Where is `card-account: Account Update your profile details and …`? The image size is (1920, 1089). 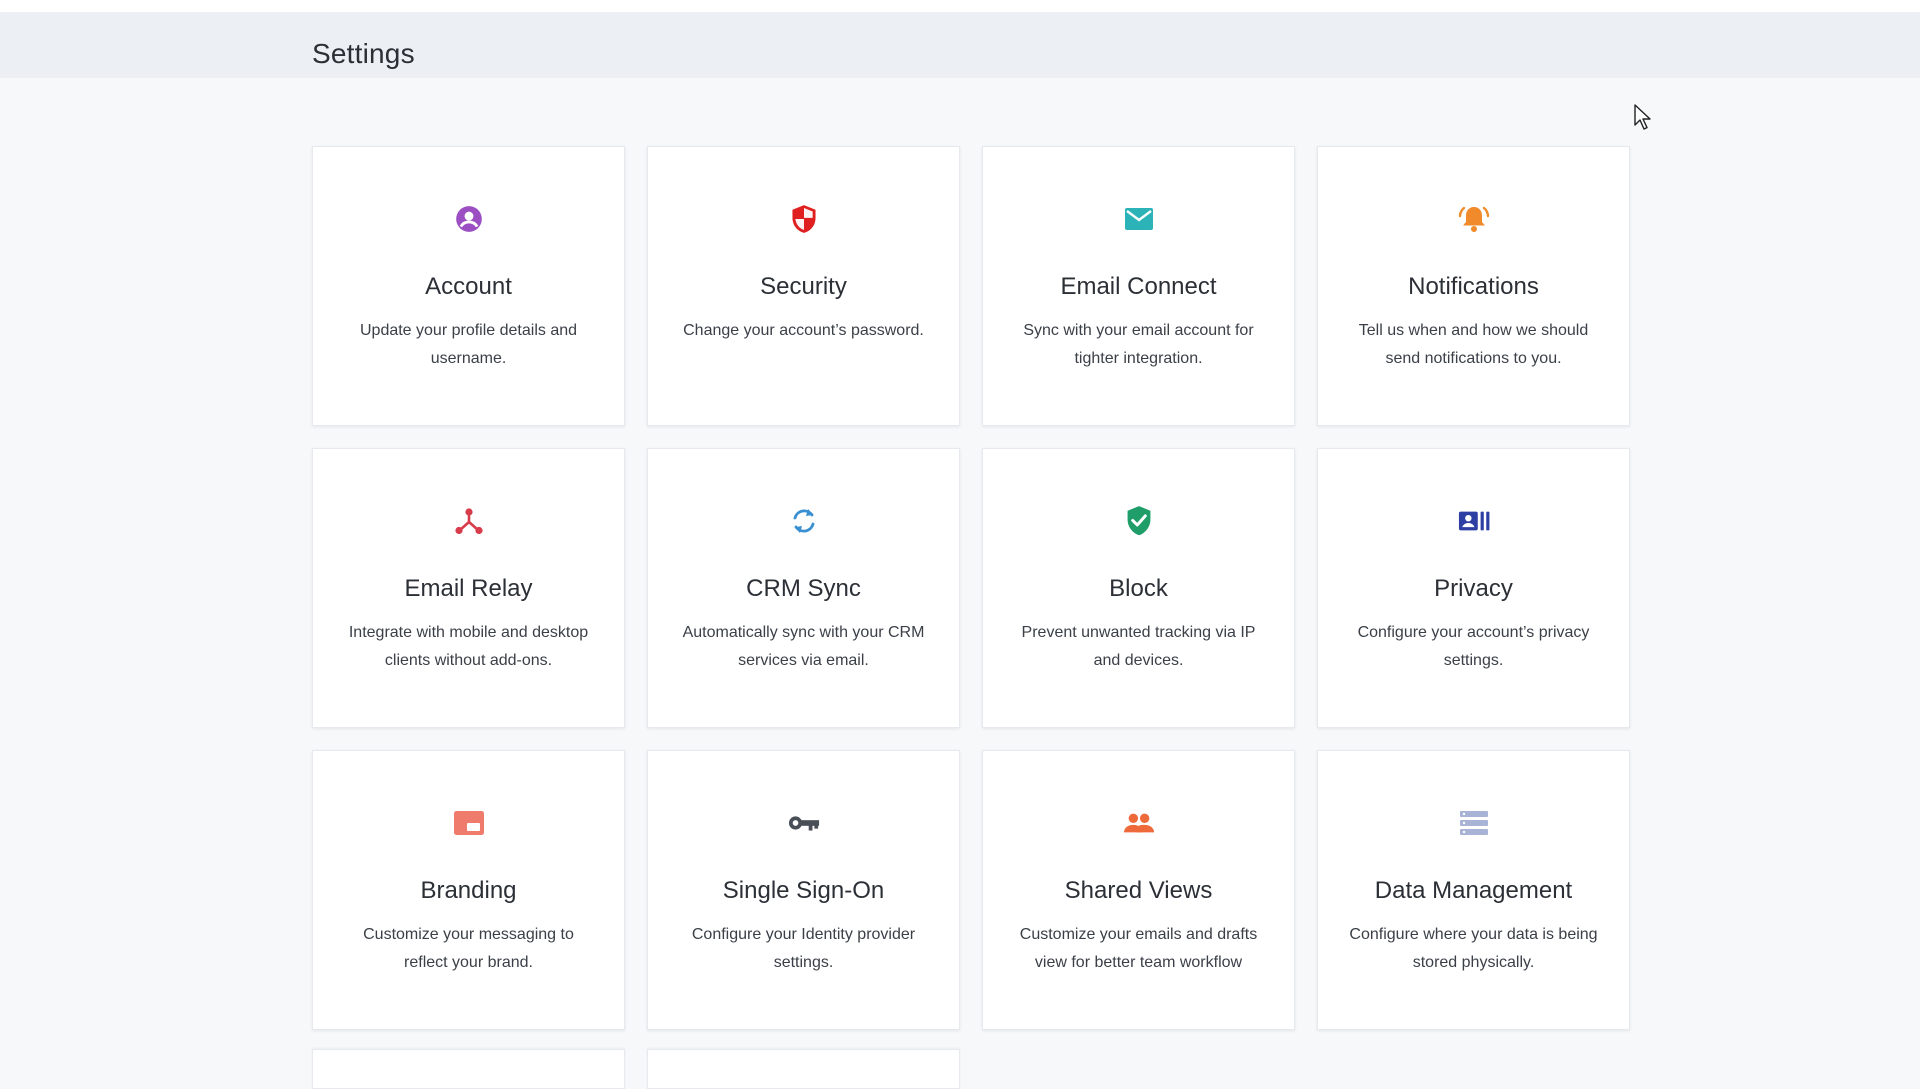
card-account: Account Update your profile details and … is located at coordinates (468, 286).